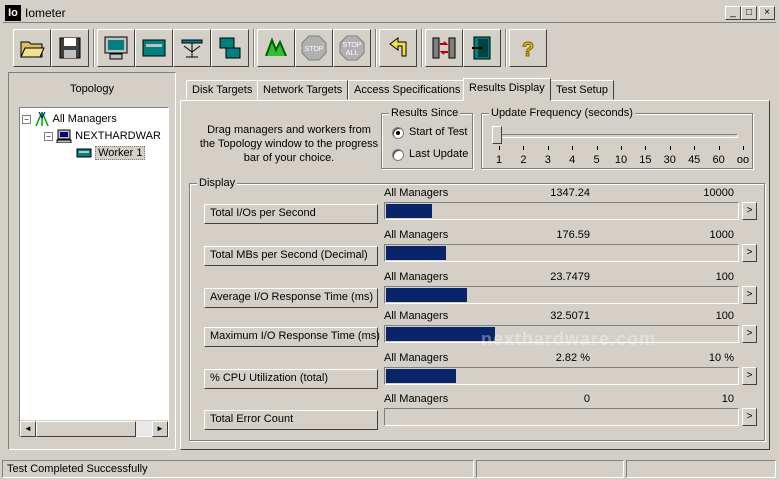 The width and height of the screenshot is (779, 480). Describe the element at coordinates (154, 48) in the screenshot. I see `new-network-worker-button` at that location.